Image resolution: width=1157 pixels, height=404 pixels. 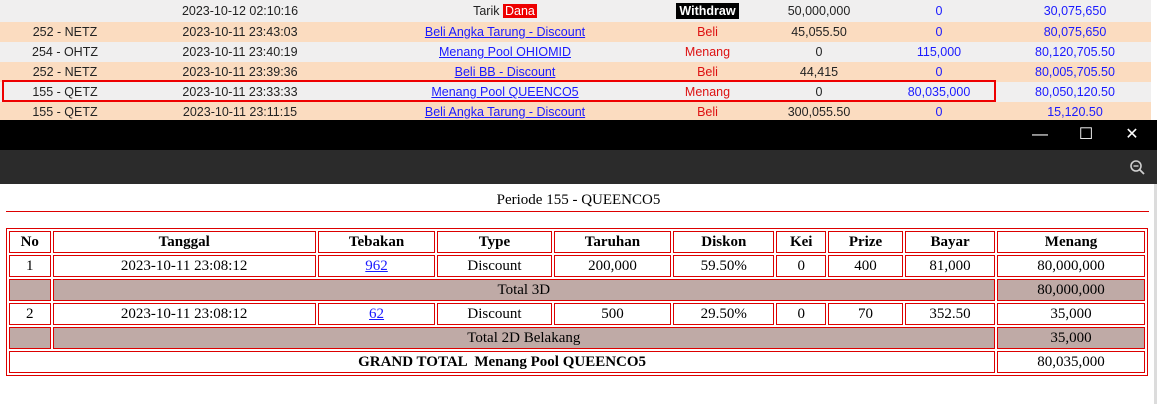 I want to click on withdraw-badge: Withdraw, so click(x=707, y=11).